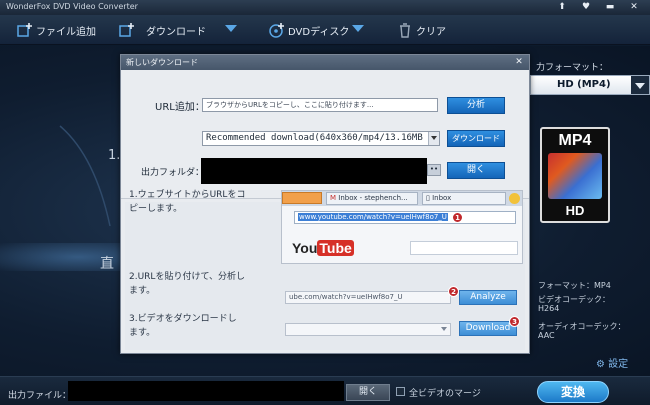 The height and width of the screenshot is (405, 650). I want to click on step2-text: 2.URLを貼り付けて、分析し ます。, so click(187, 284).